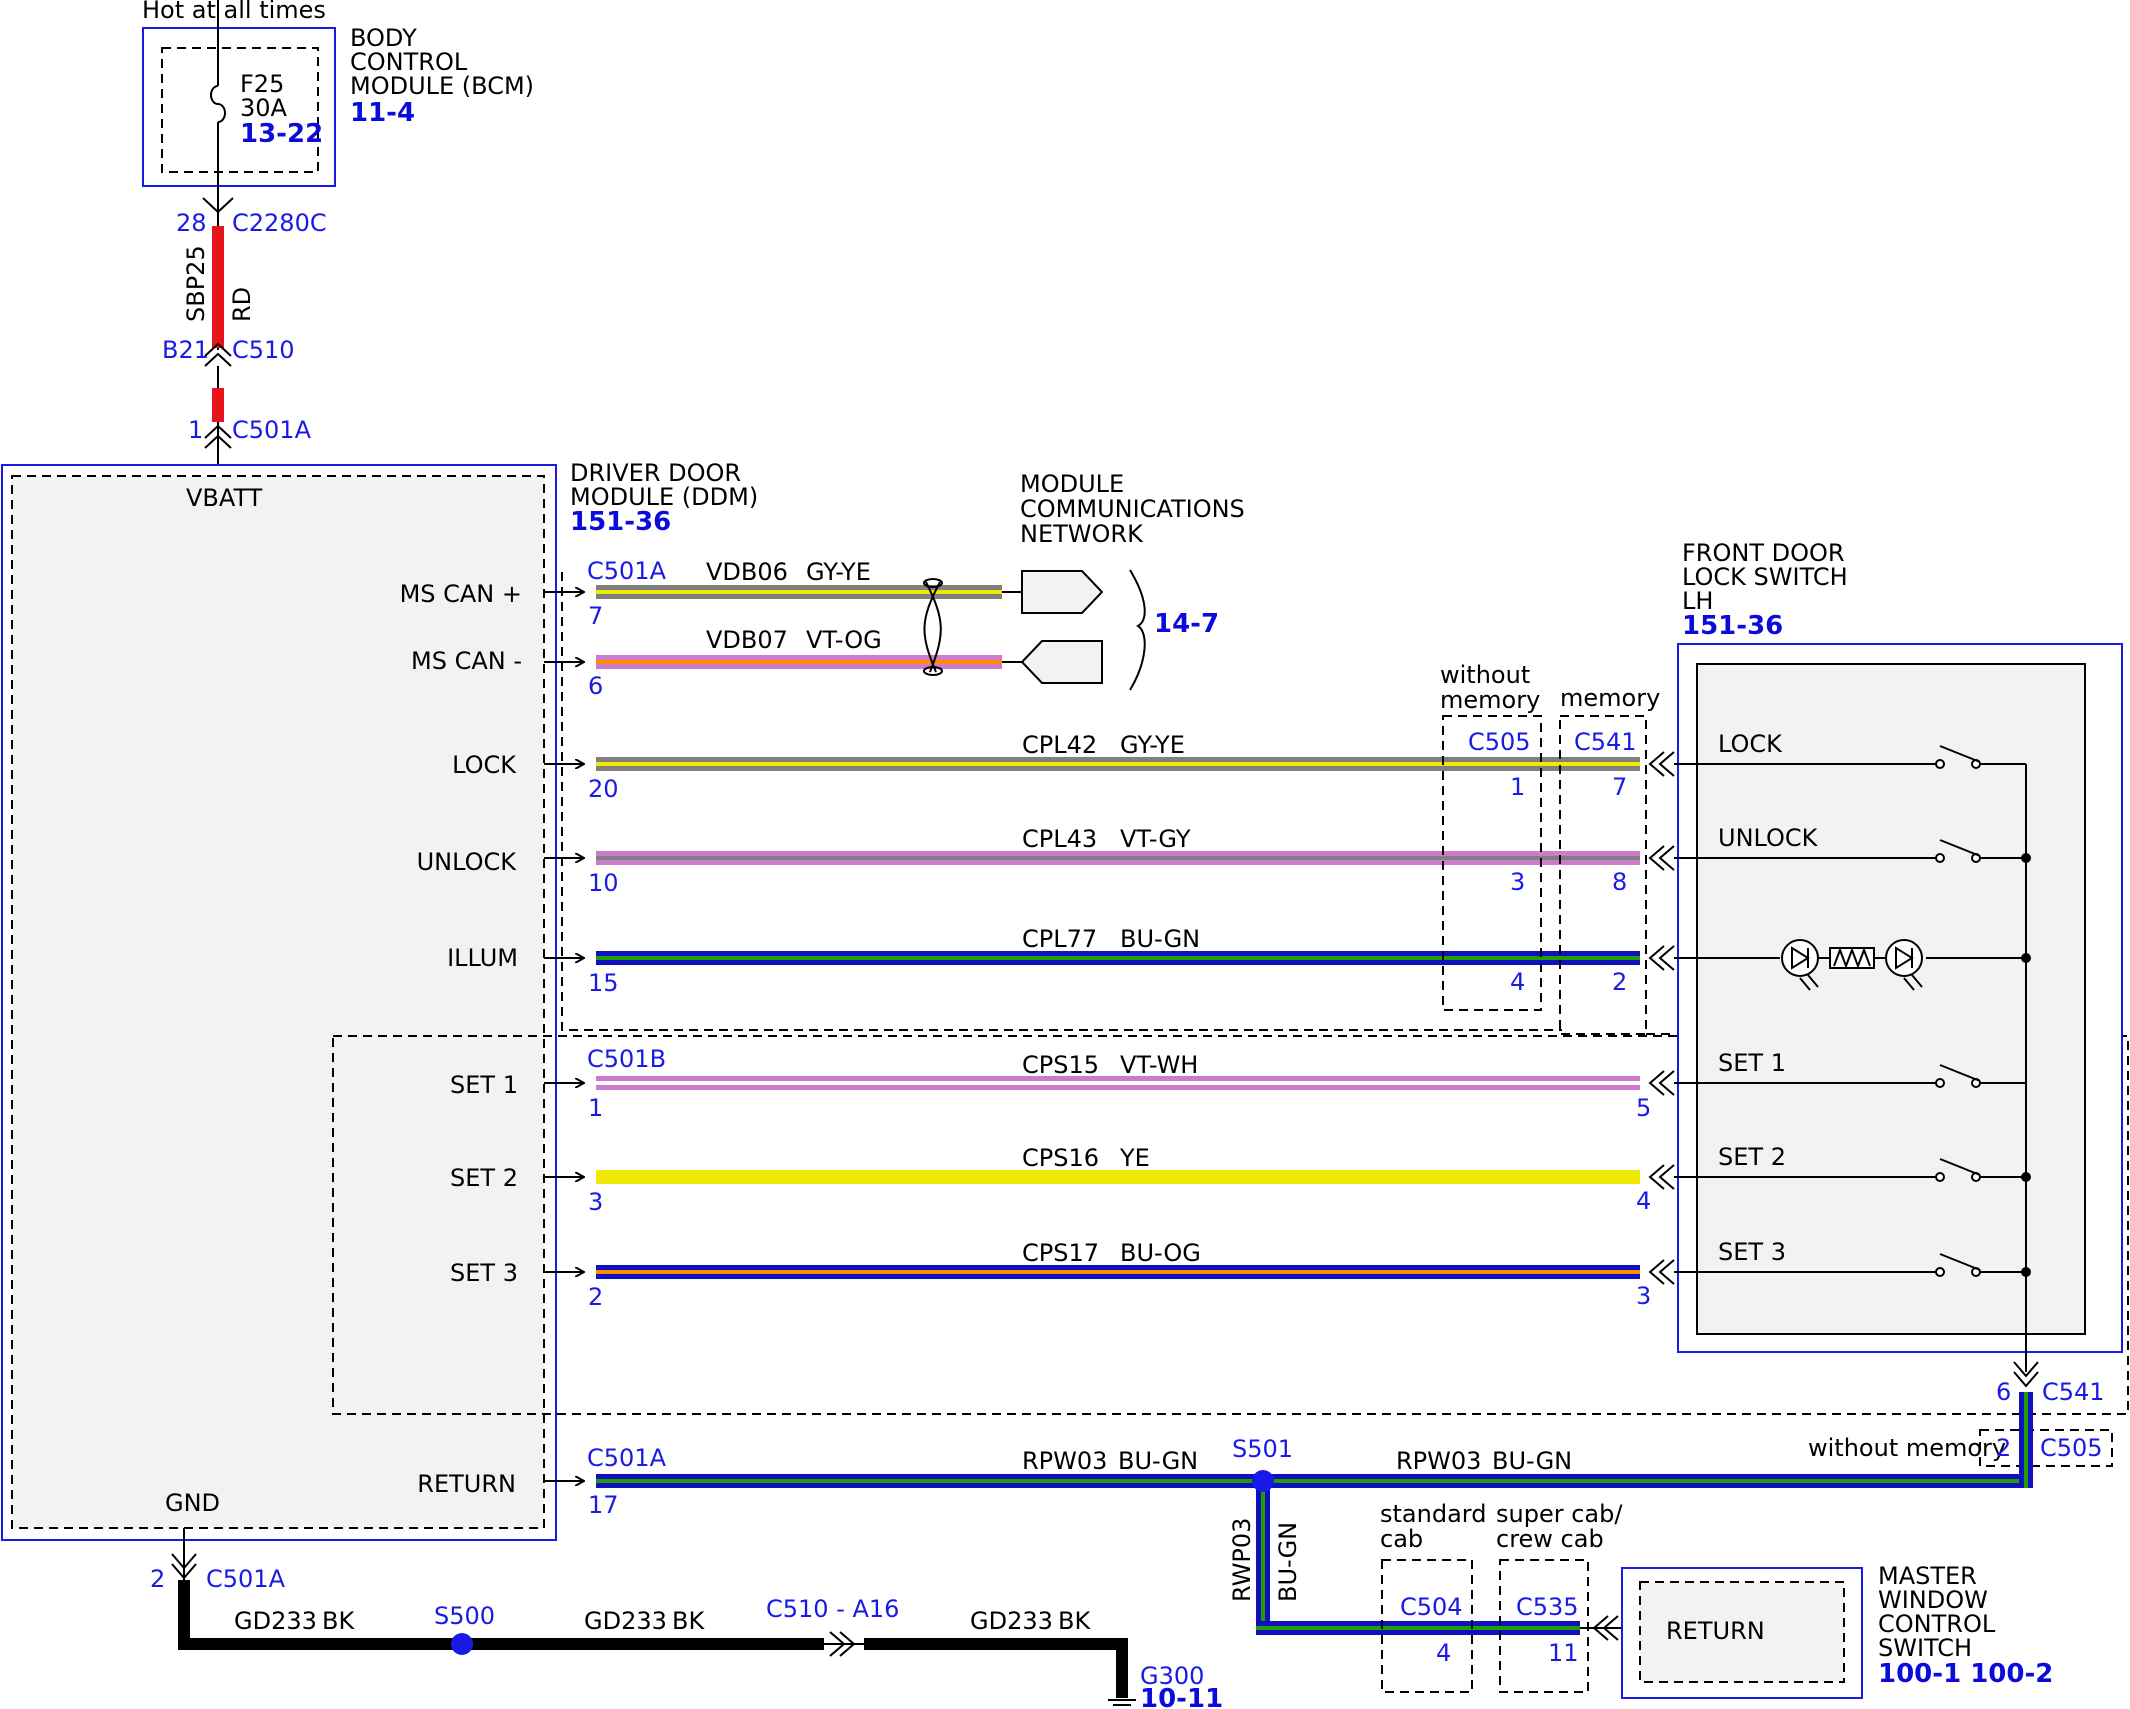 This screenshot has height=1709, width=2130. I want to click on wire-vdb07, so click(783, 662).